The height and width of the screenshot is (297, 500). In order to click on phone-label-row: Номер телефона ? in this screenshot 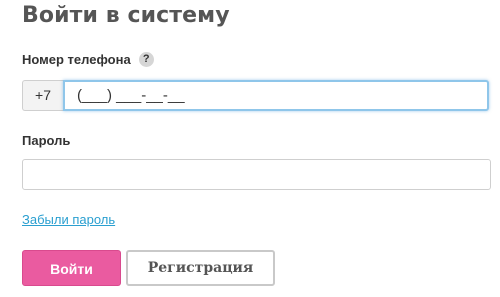, I will do `click(88, 59)`.